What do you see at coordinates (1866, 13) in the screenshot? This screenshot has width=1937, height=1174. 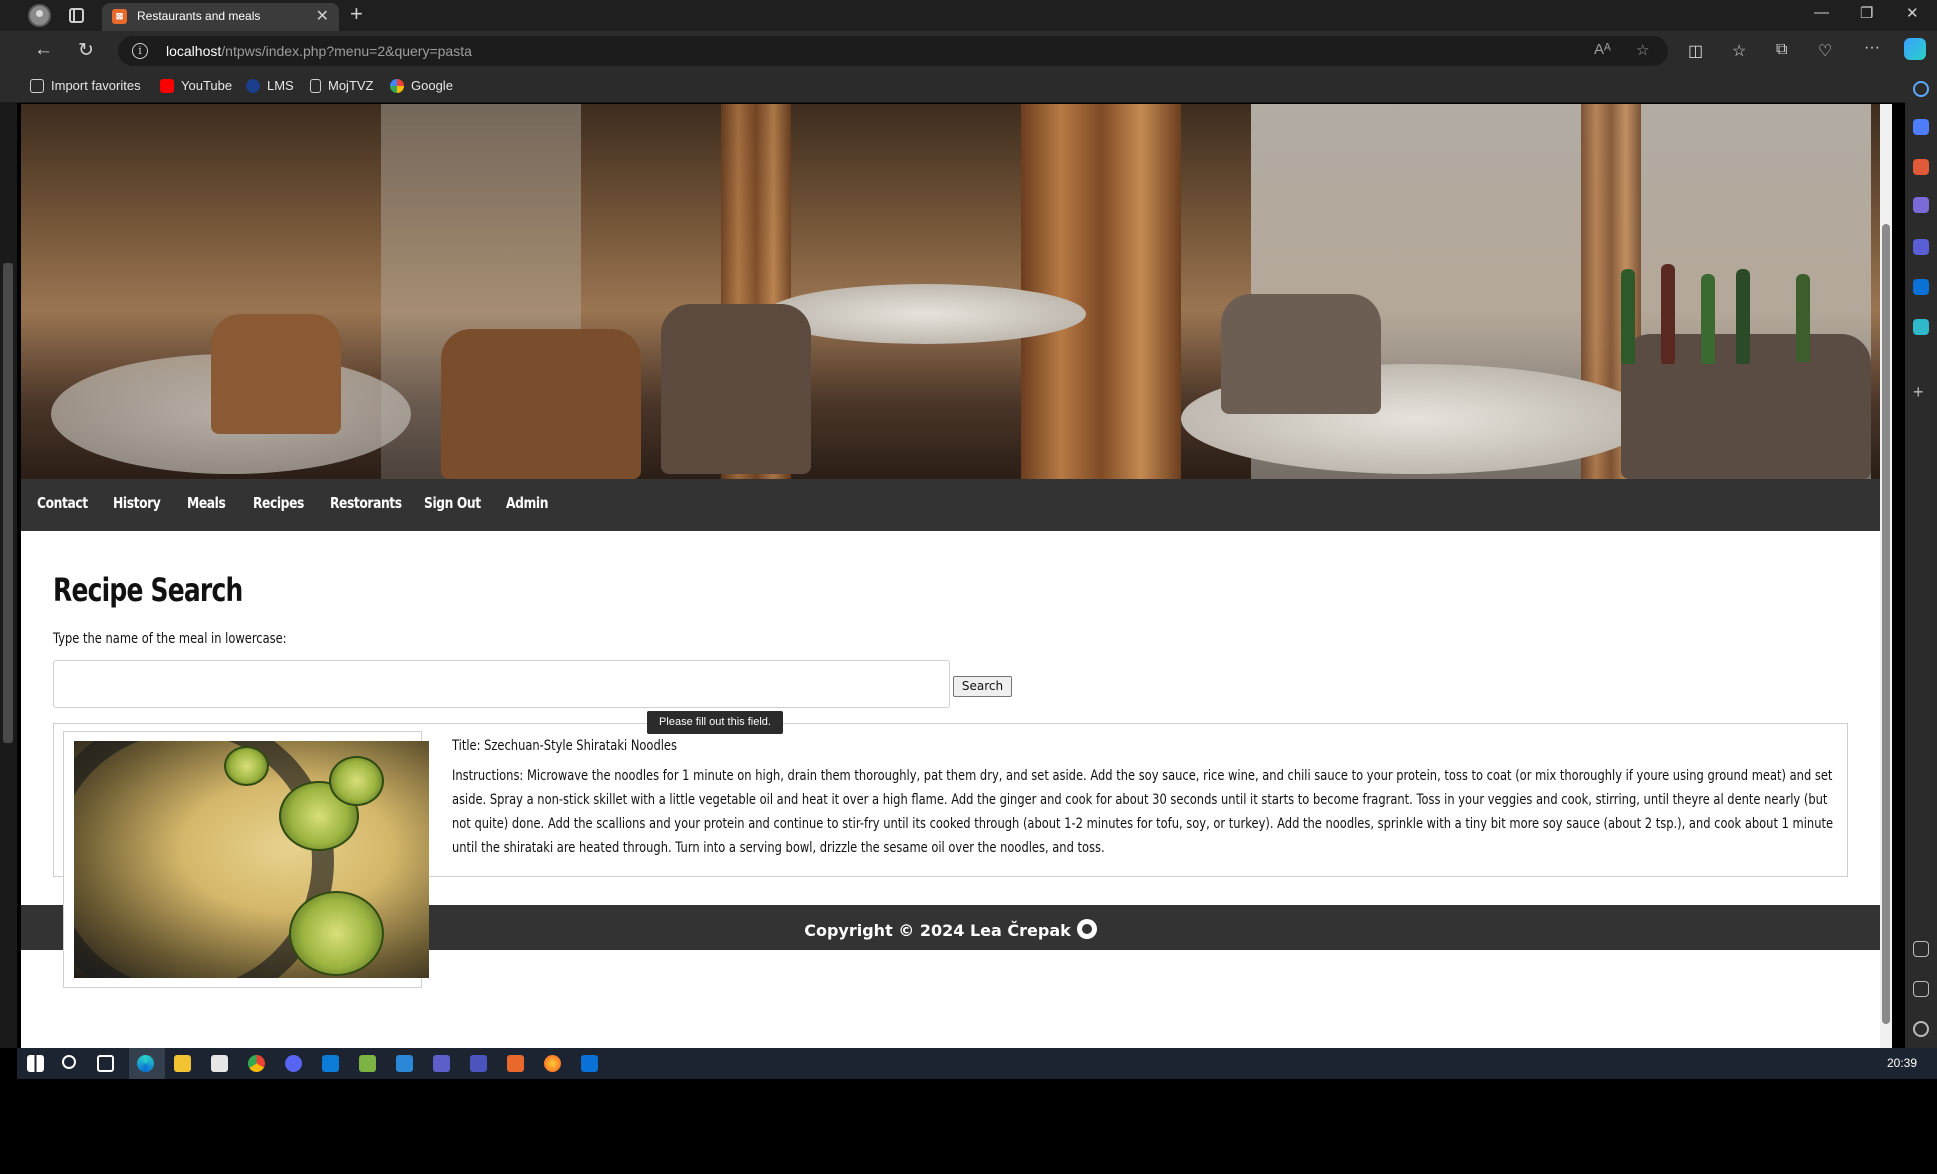 I see `restore-button: ❐` at bounding box center [1866, 13].